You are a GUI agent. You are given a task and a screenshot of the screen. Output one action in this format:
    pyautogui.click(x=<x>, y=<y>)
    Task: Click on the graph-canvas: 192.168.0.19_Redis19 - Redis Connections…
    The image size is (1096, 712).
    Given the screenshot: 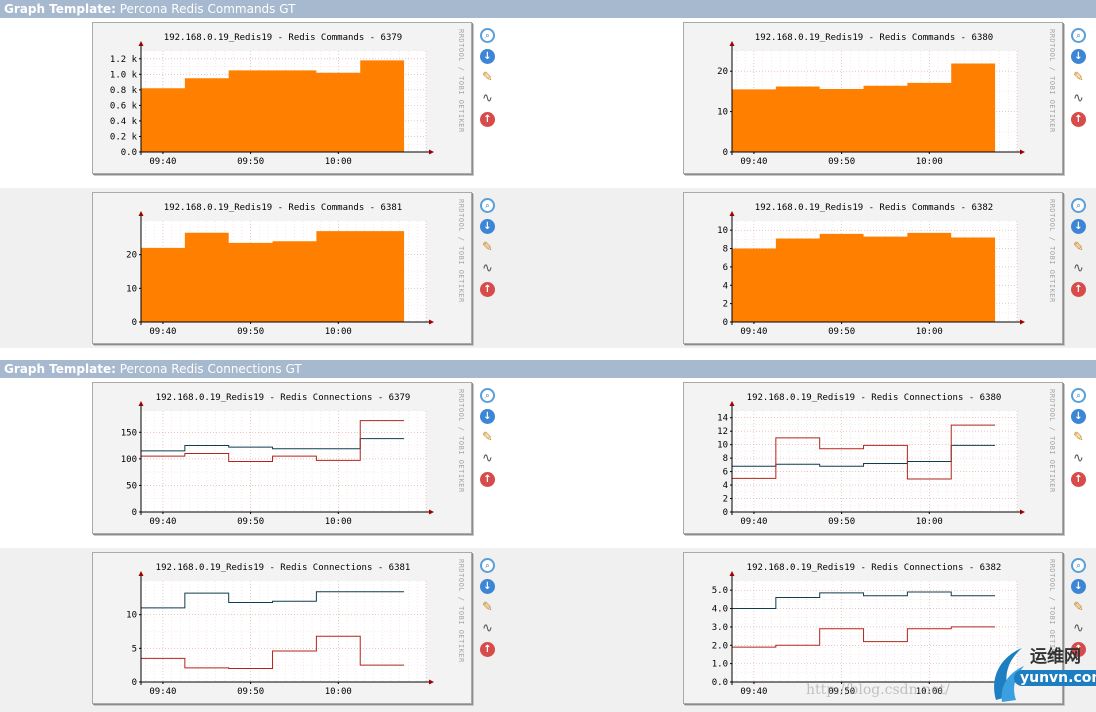 What is the action you would take?
    pyautogui.click(x=295, y=628)
    